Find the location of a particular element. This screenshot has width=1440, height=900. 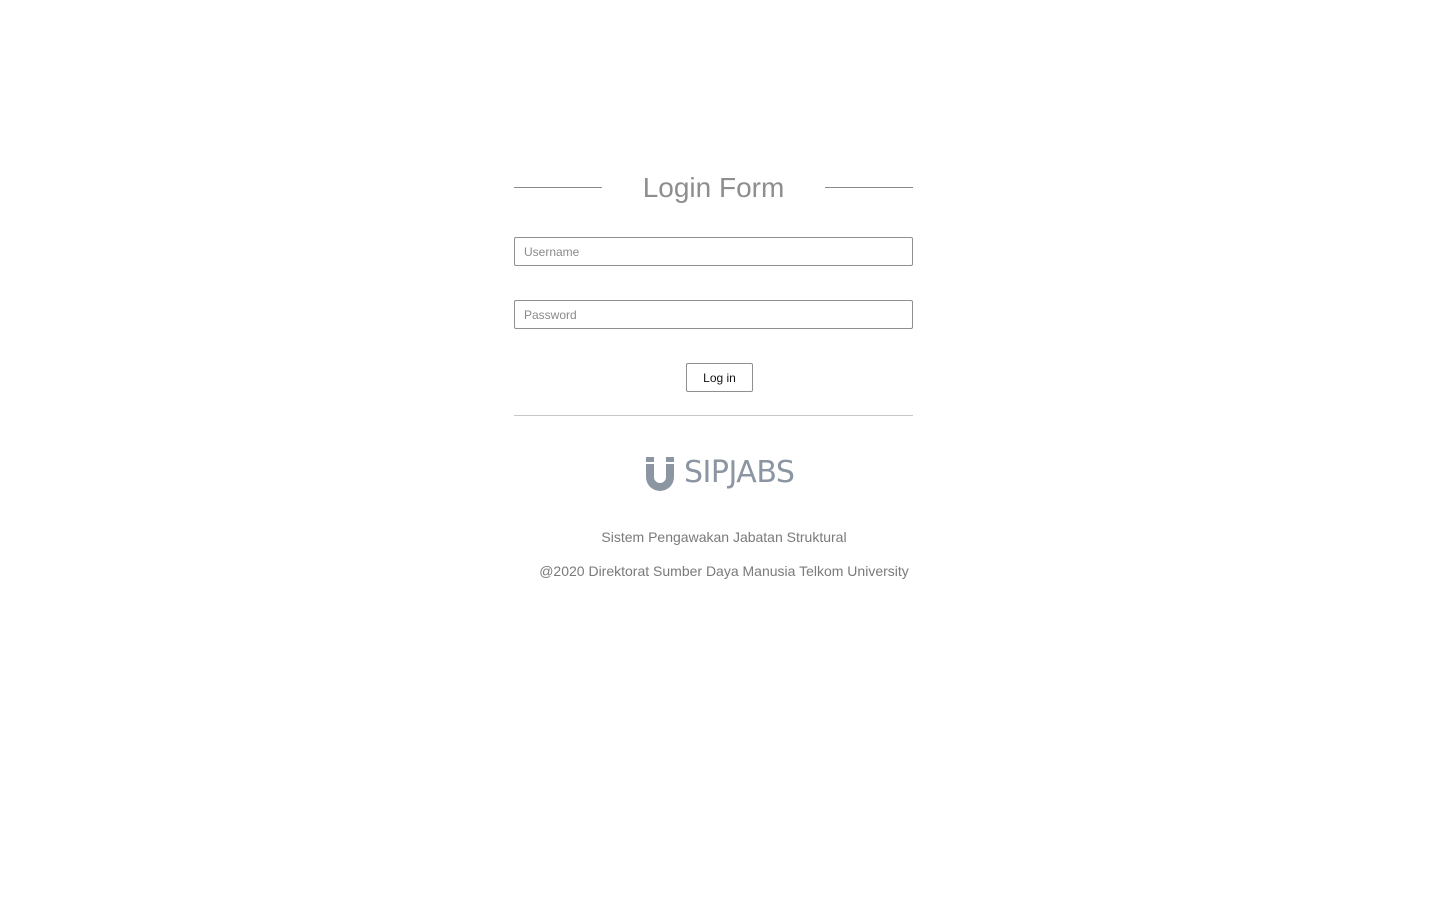

form-divider is located at coordinates (713, 415).